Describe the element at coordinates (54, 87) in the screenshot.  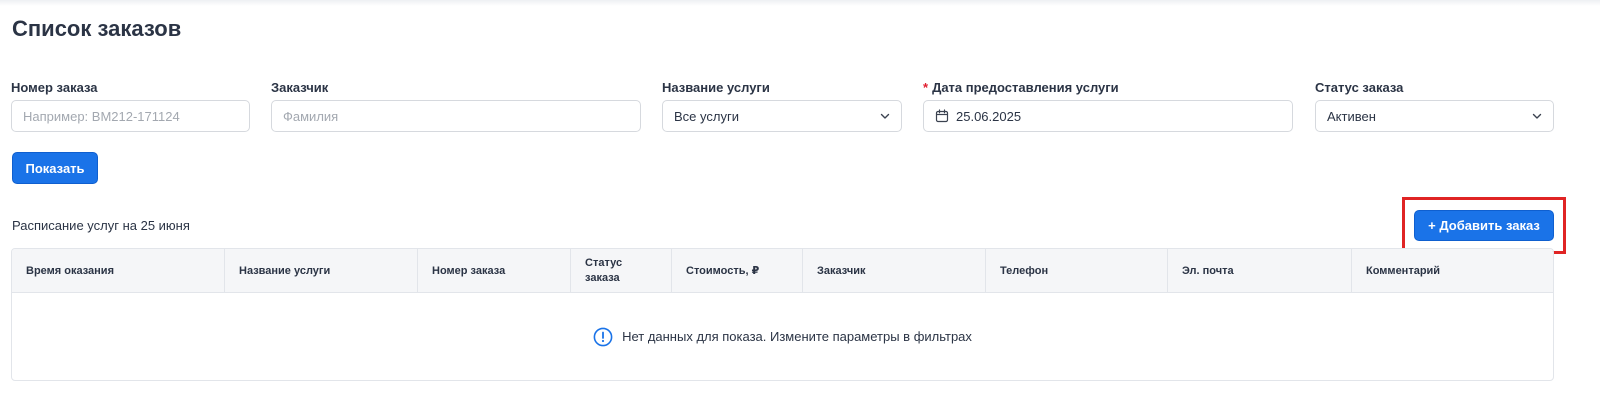
I see `order-number-label: Номер заказа` at that location.